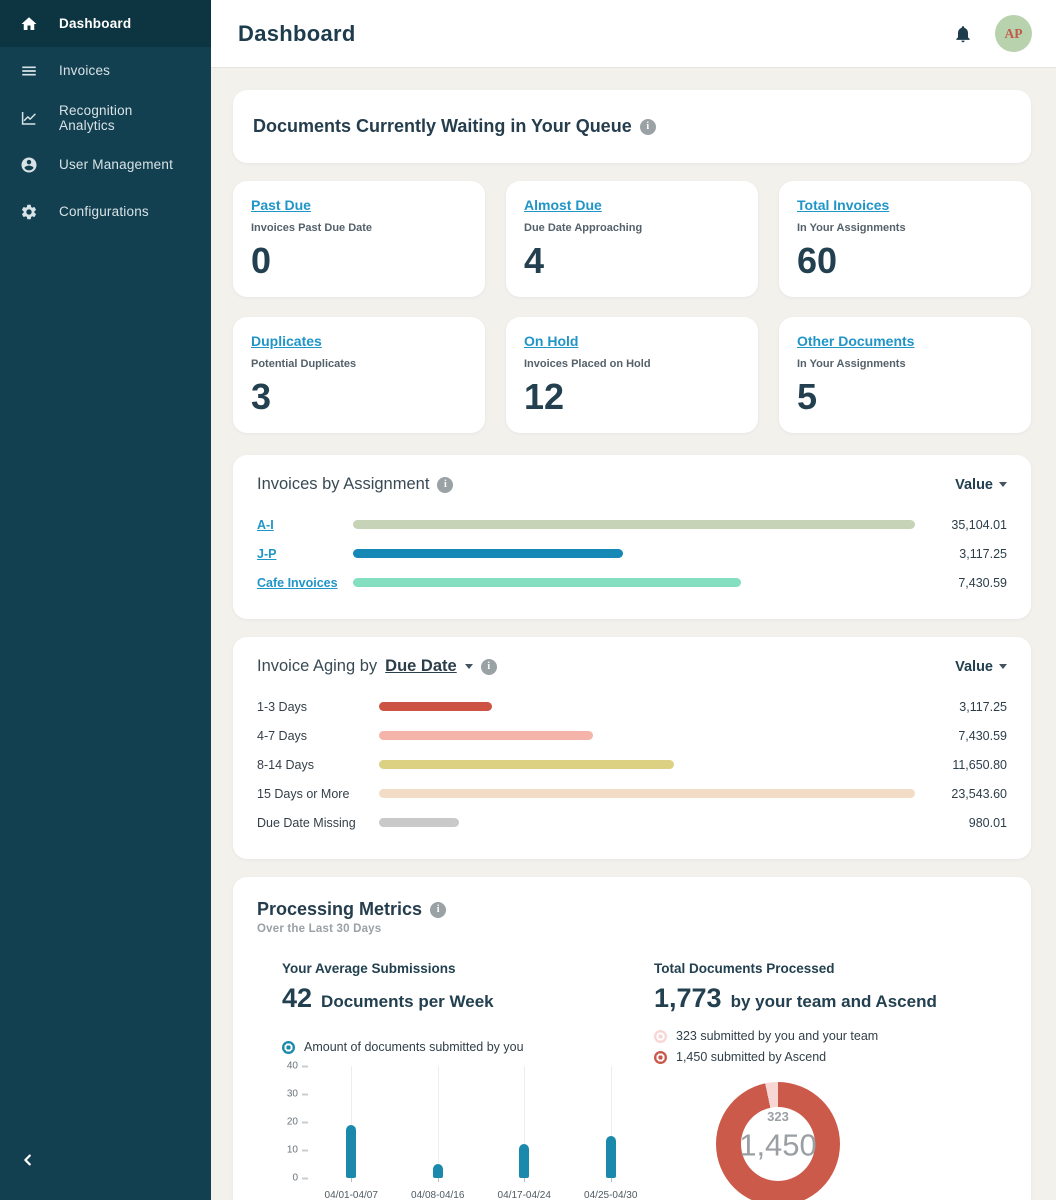 The image size is (1056, 1200). I want to click on stat-value: 12, so click(544, 396).